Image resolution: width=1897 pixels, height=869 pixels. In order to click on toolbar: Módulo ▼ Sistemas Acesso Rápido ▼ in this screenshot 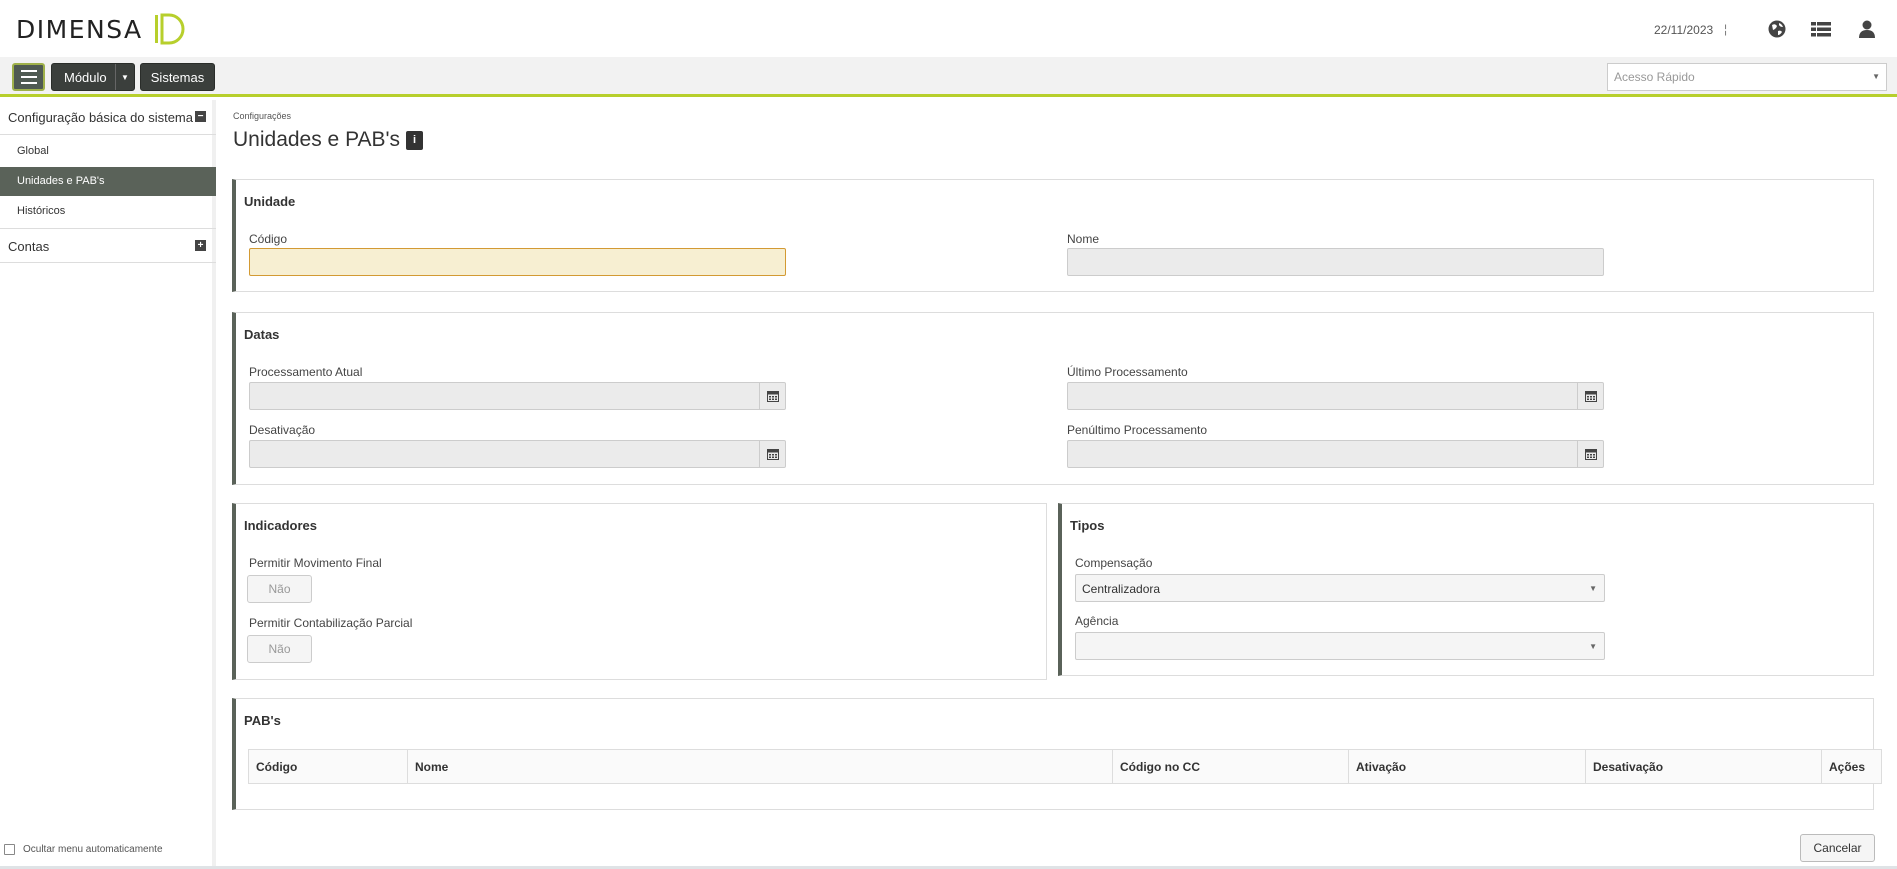, I will do `click(948, 77)`.